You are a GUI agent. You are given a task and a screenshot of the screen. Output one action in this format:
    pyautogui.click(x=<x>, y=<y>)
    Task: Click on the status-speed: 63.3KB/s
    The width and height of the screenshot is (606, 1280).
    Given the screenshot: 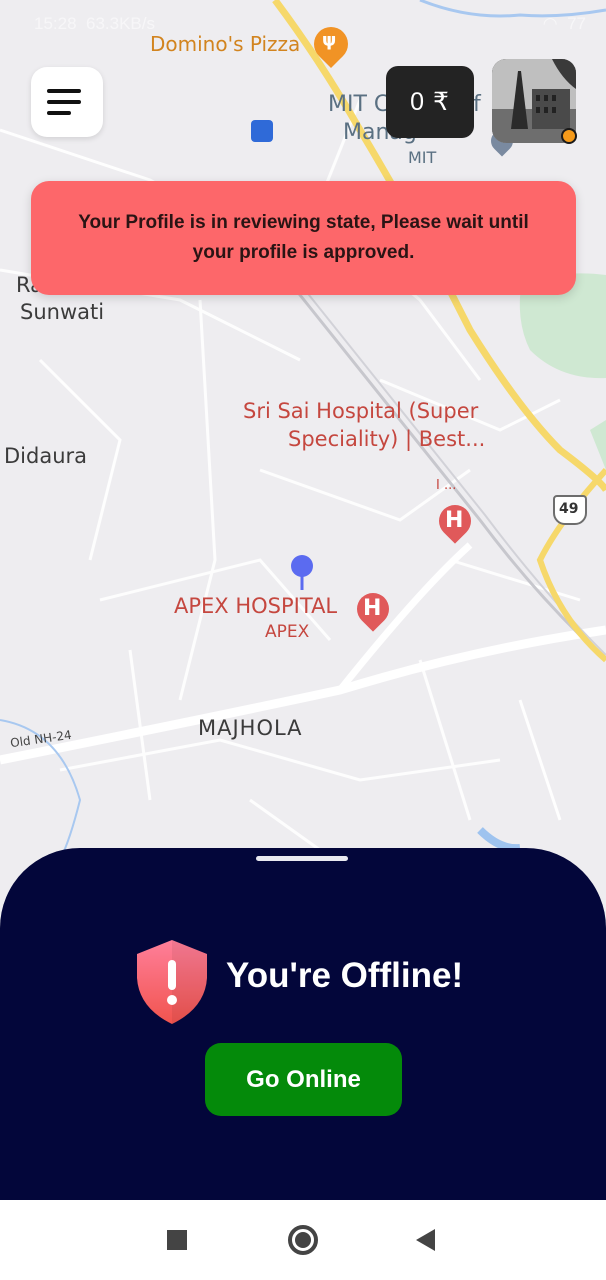 What is the action you would take?
    pyautogui.click(x=120, y=23)
    